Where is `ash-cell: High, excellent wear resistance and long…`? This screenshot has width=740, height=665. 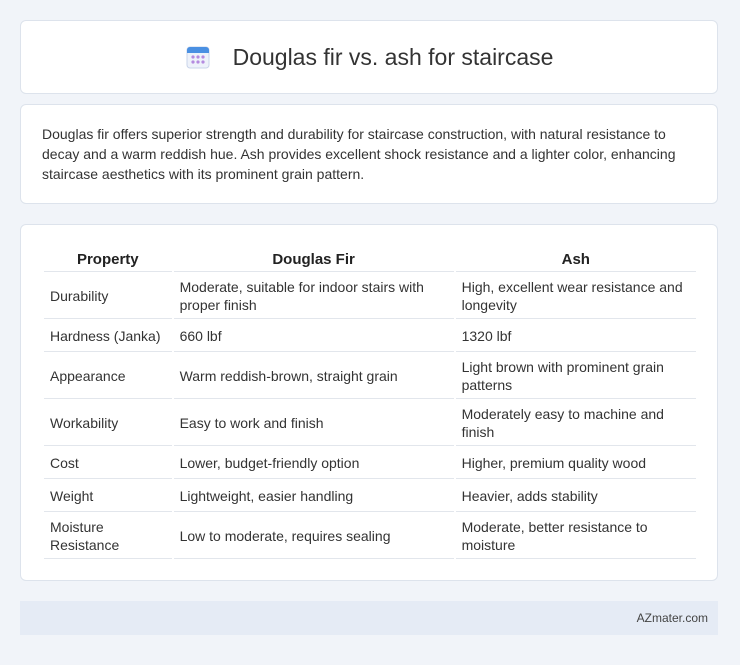
ash-cell: High, excellent wear resistance and long… is located at coordinates (575, 296).